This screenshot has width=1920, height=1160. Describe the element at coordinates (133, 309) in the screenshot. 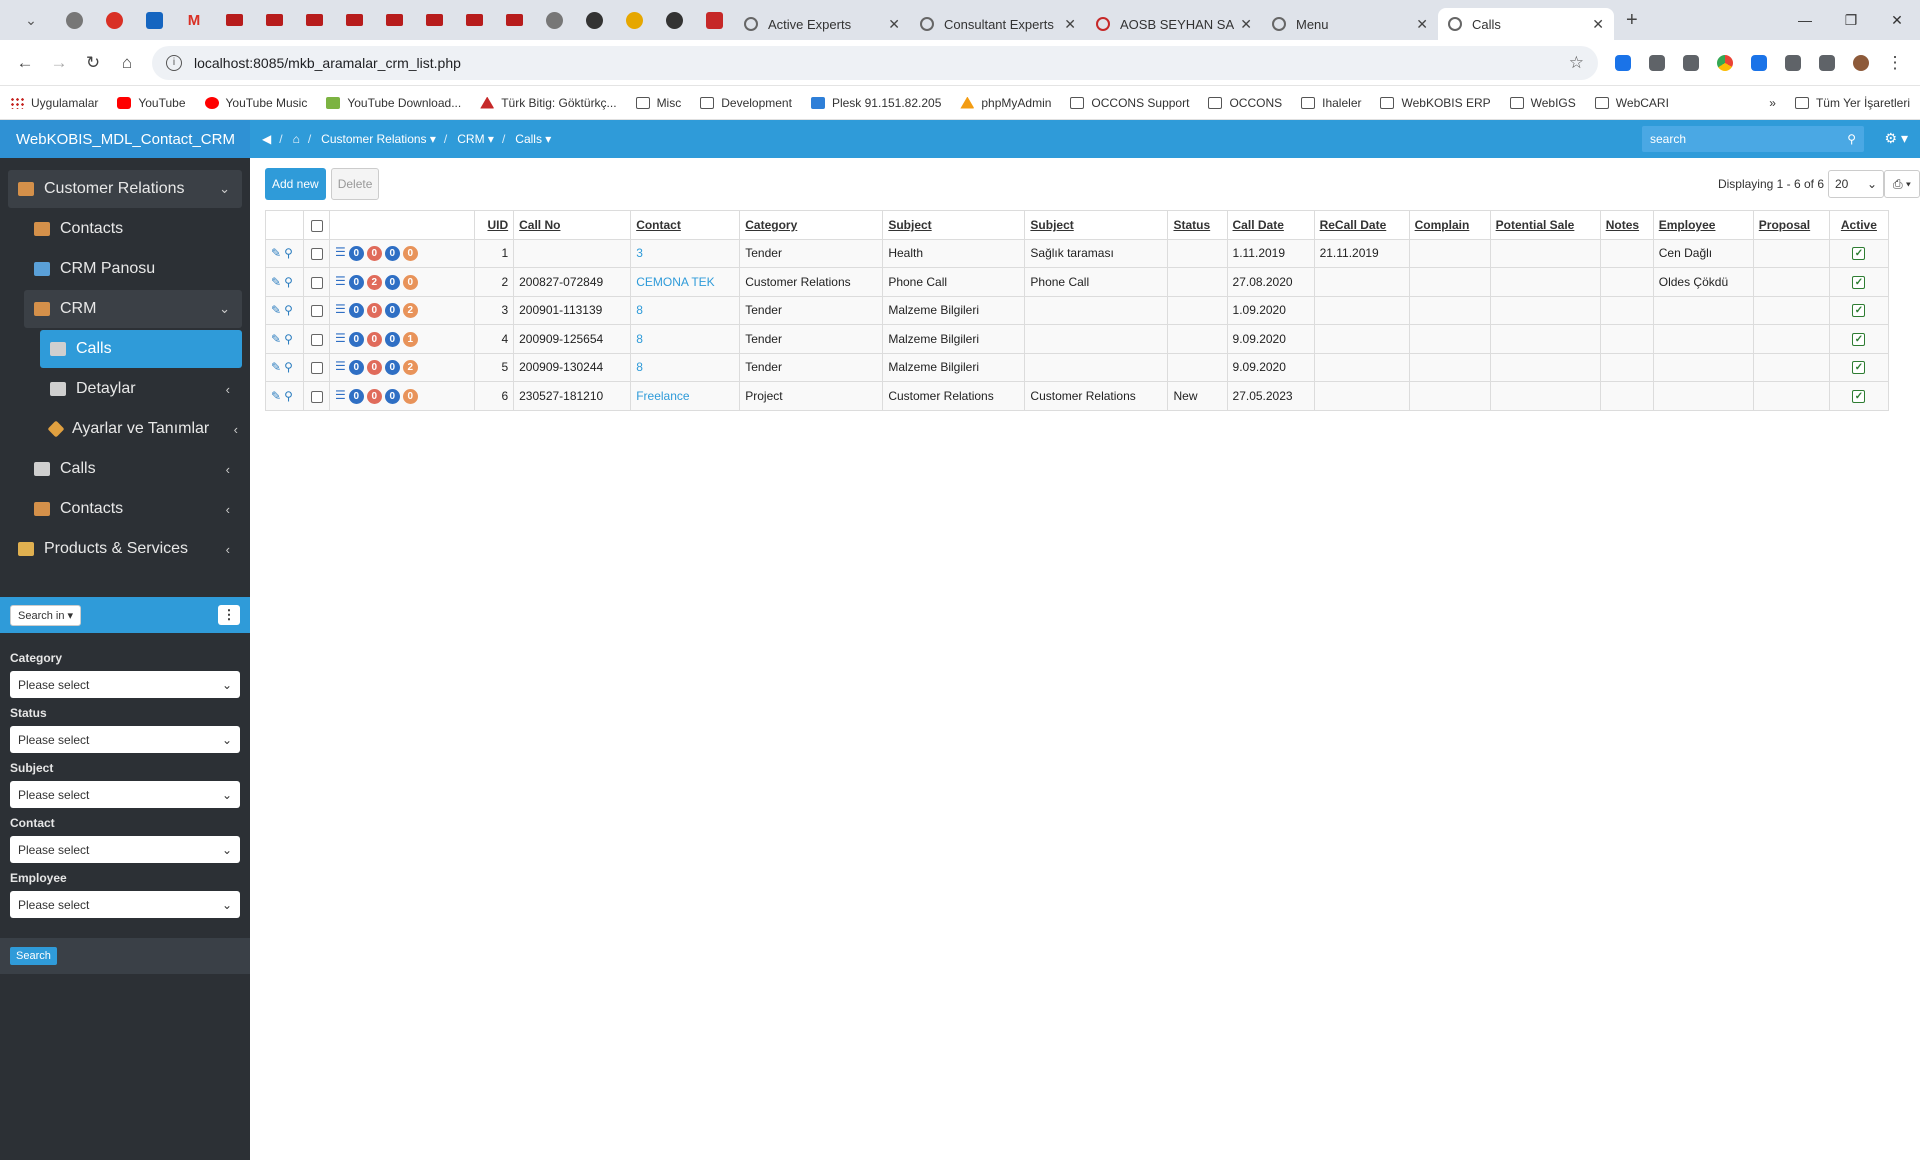

I see `sidebar-item-crm: CRM ⌄` at that location.